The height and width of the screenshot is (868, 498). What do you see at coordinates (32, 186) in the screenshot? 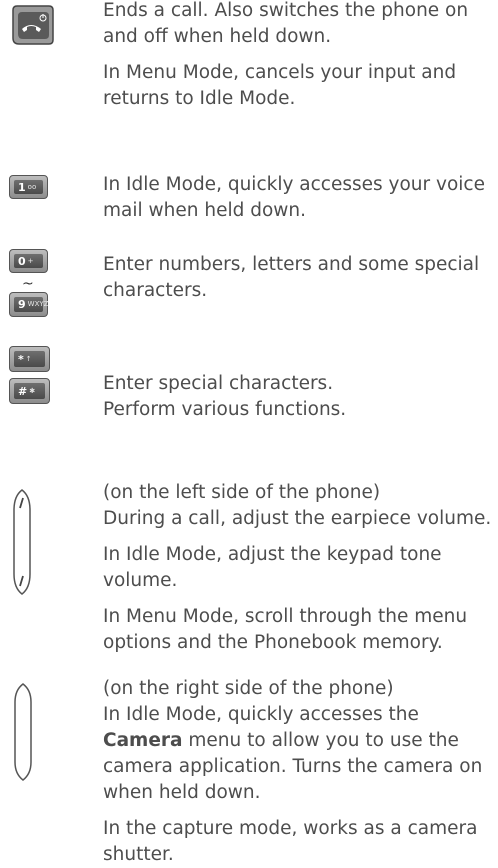
I see `key-sublabel: oo` at bounding box center [32, 186].